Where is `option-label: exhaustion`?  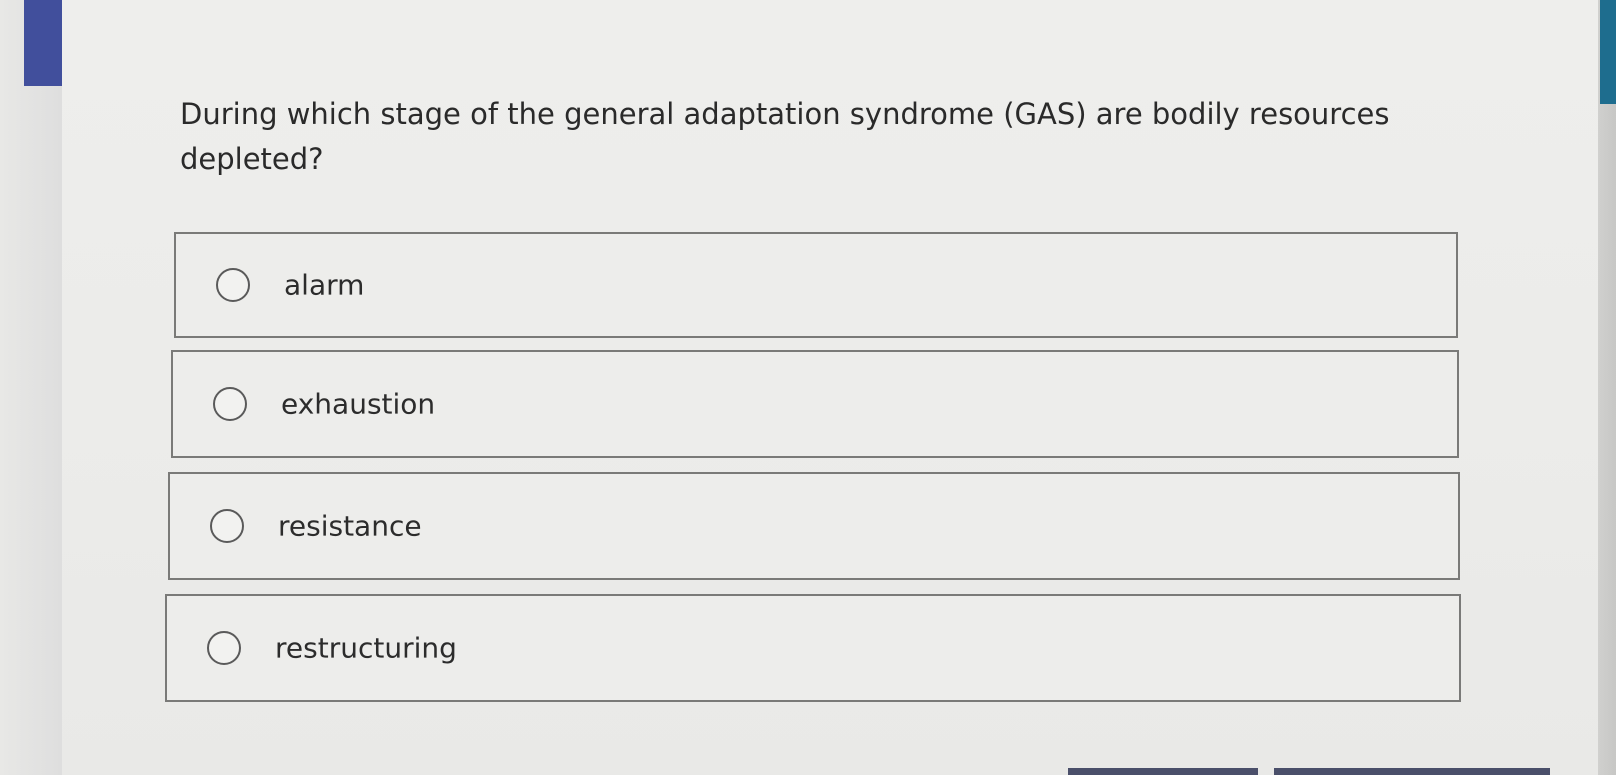
option-label: exhaustion is located at coordinates (358, 404).